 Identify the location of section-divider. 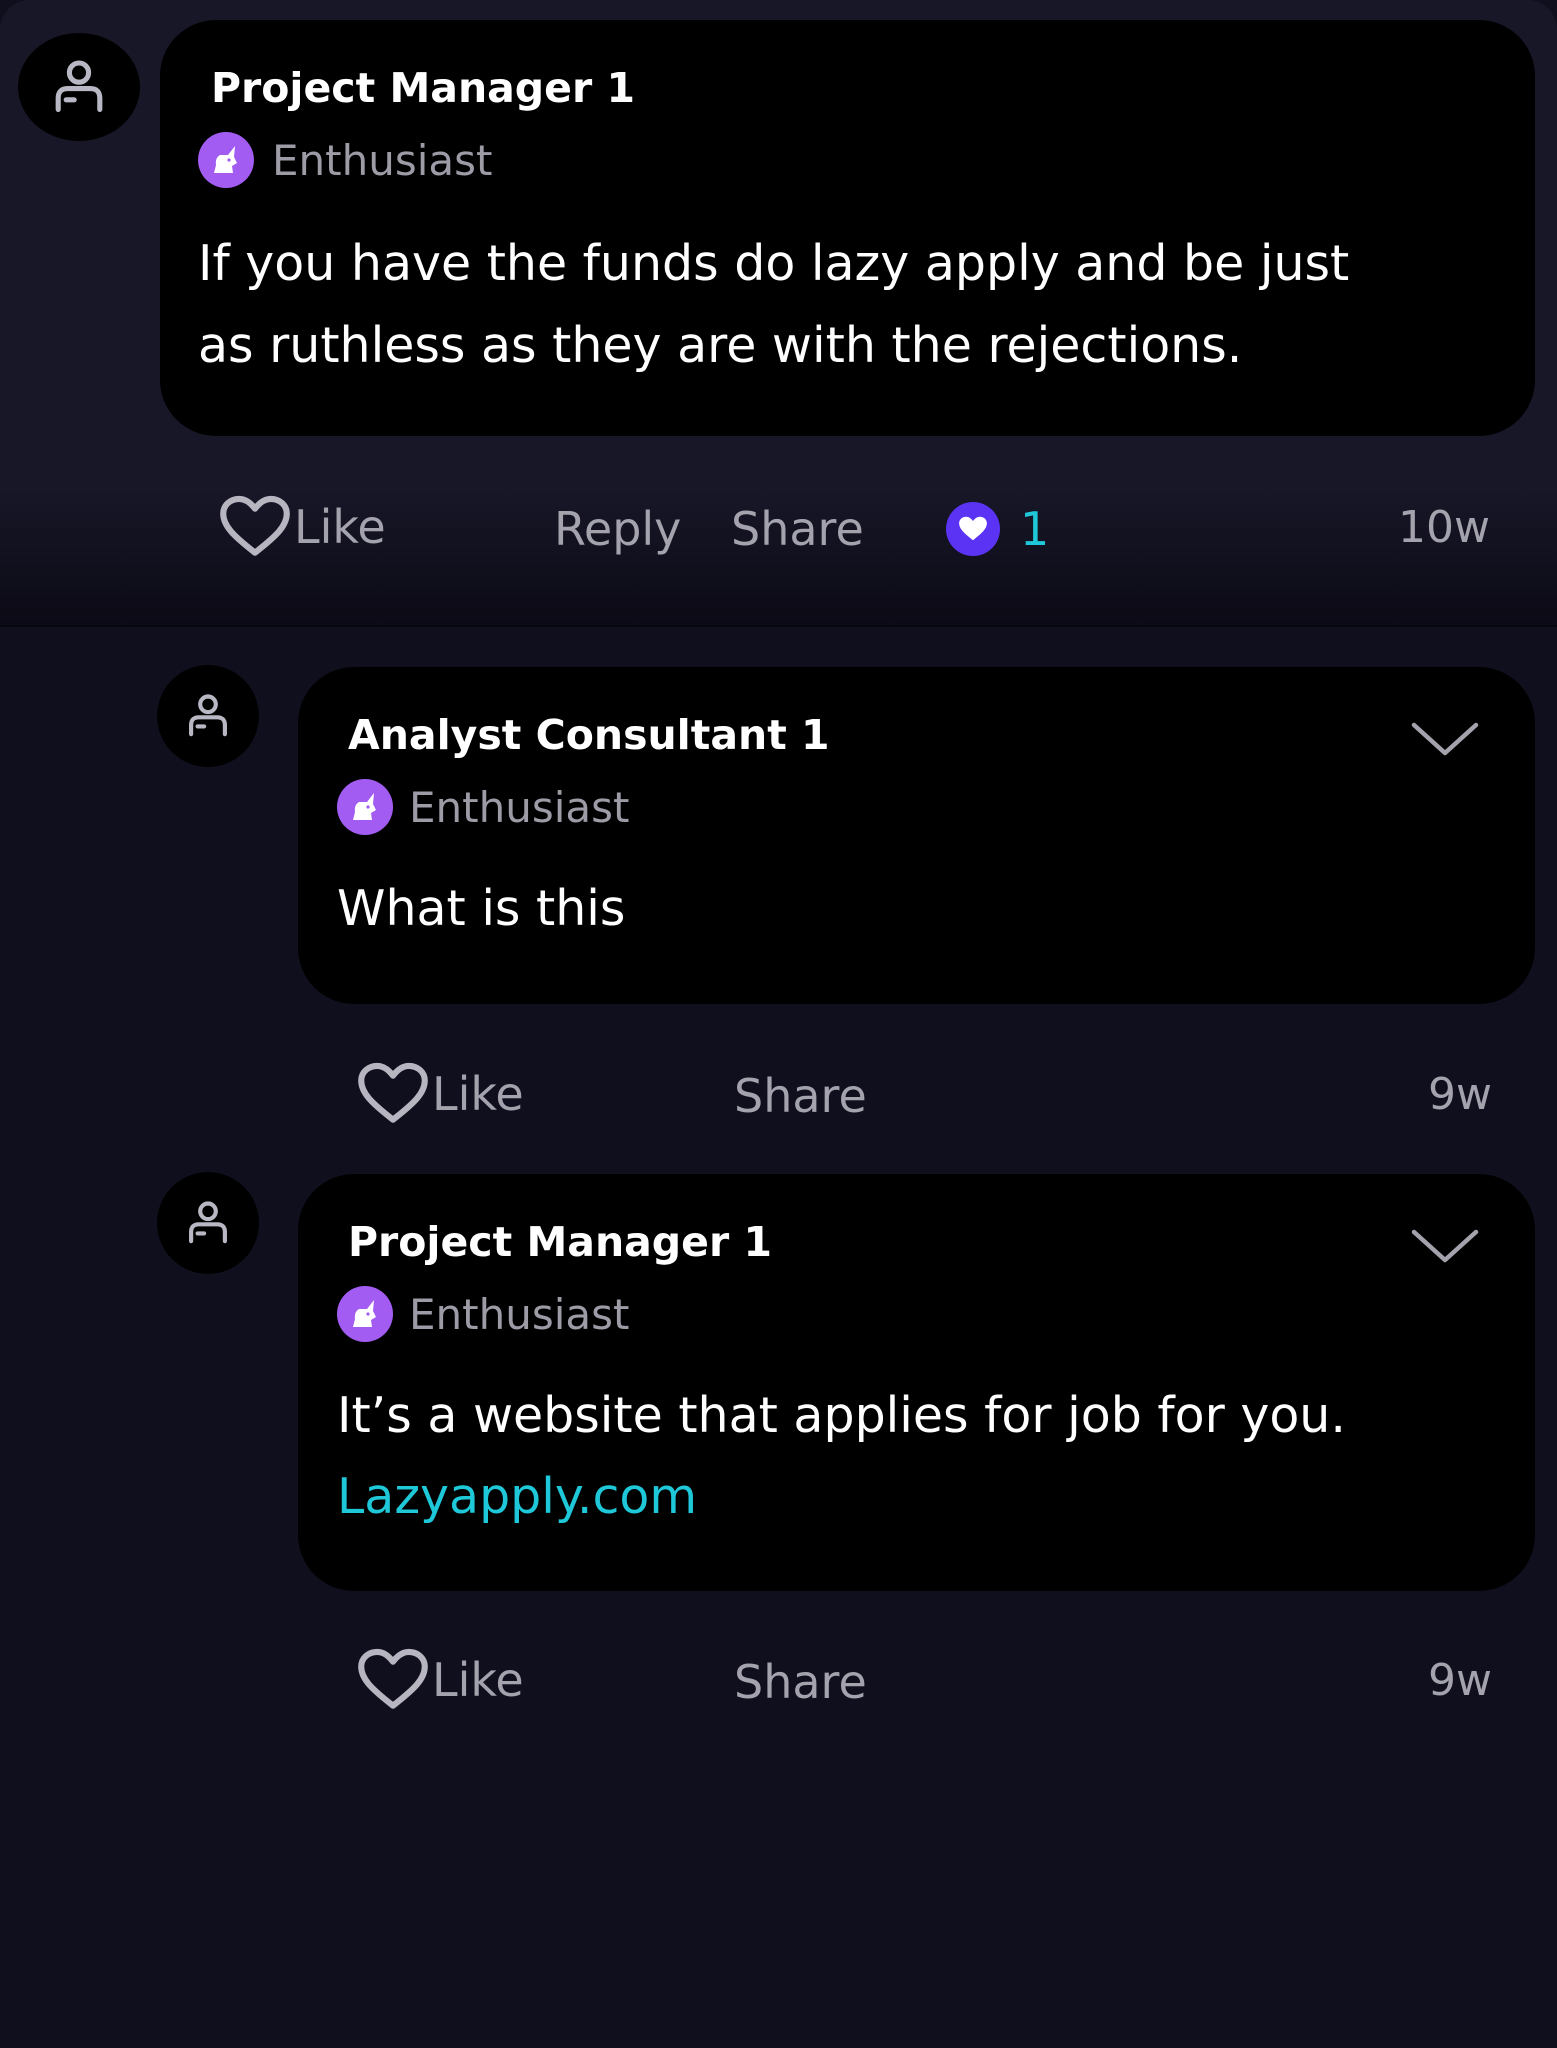
(778, 626).